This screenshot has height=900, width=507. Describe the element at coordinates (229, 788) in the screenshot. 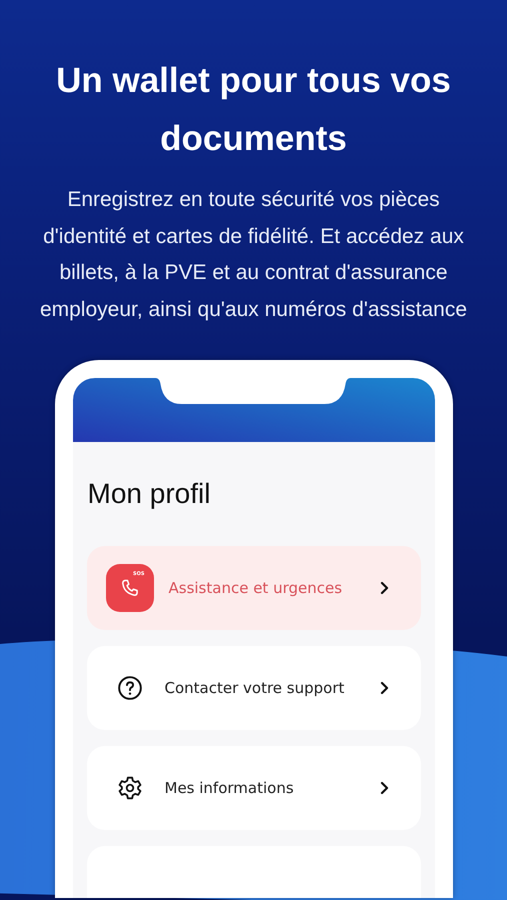

I see `menu-label: Mes informations` at that location.